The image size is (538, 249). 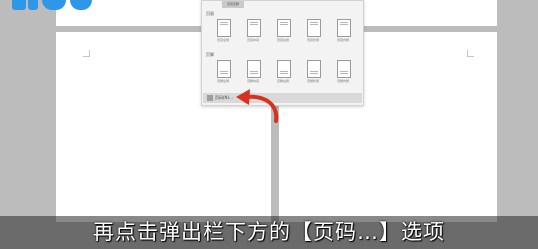 What do you see at coordinates (222, 40) in the screenshot?
I see `thumb-label: 页眉左侧` at bounding box center [222, 40].